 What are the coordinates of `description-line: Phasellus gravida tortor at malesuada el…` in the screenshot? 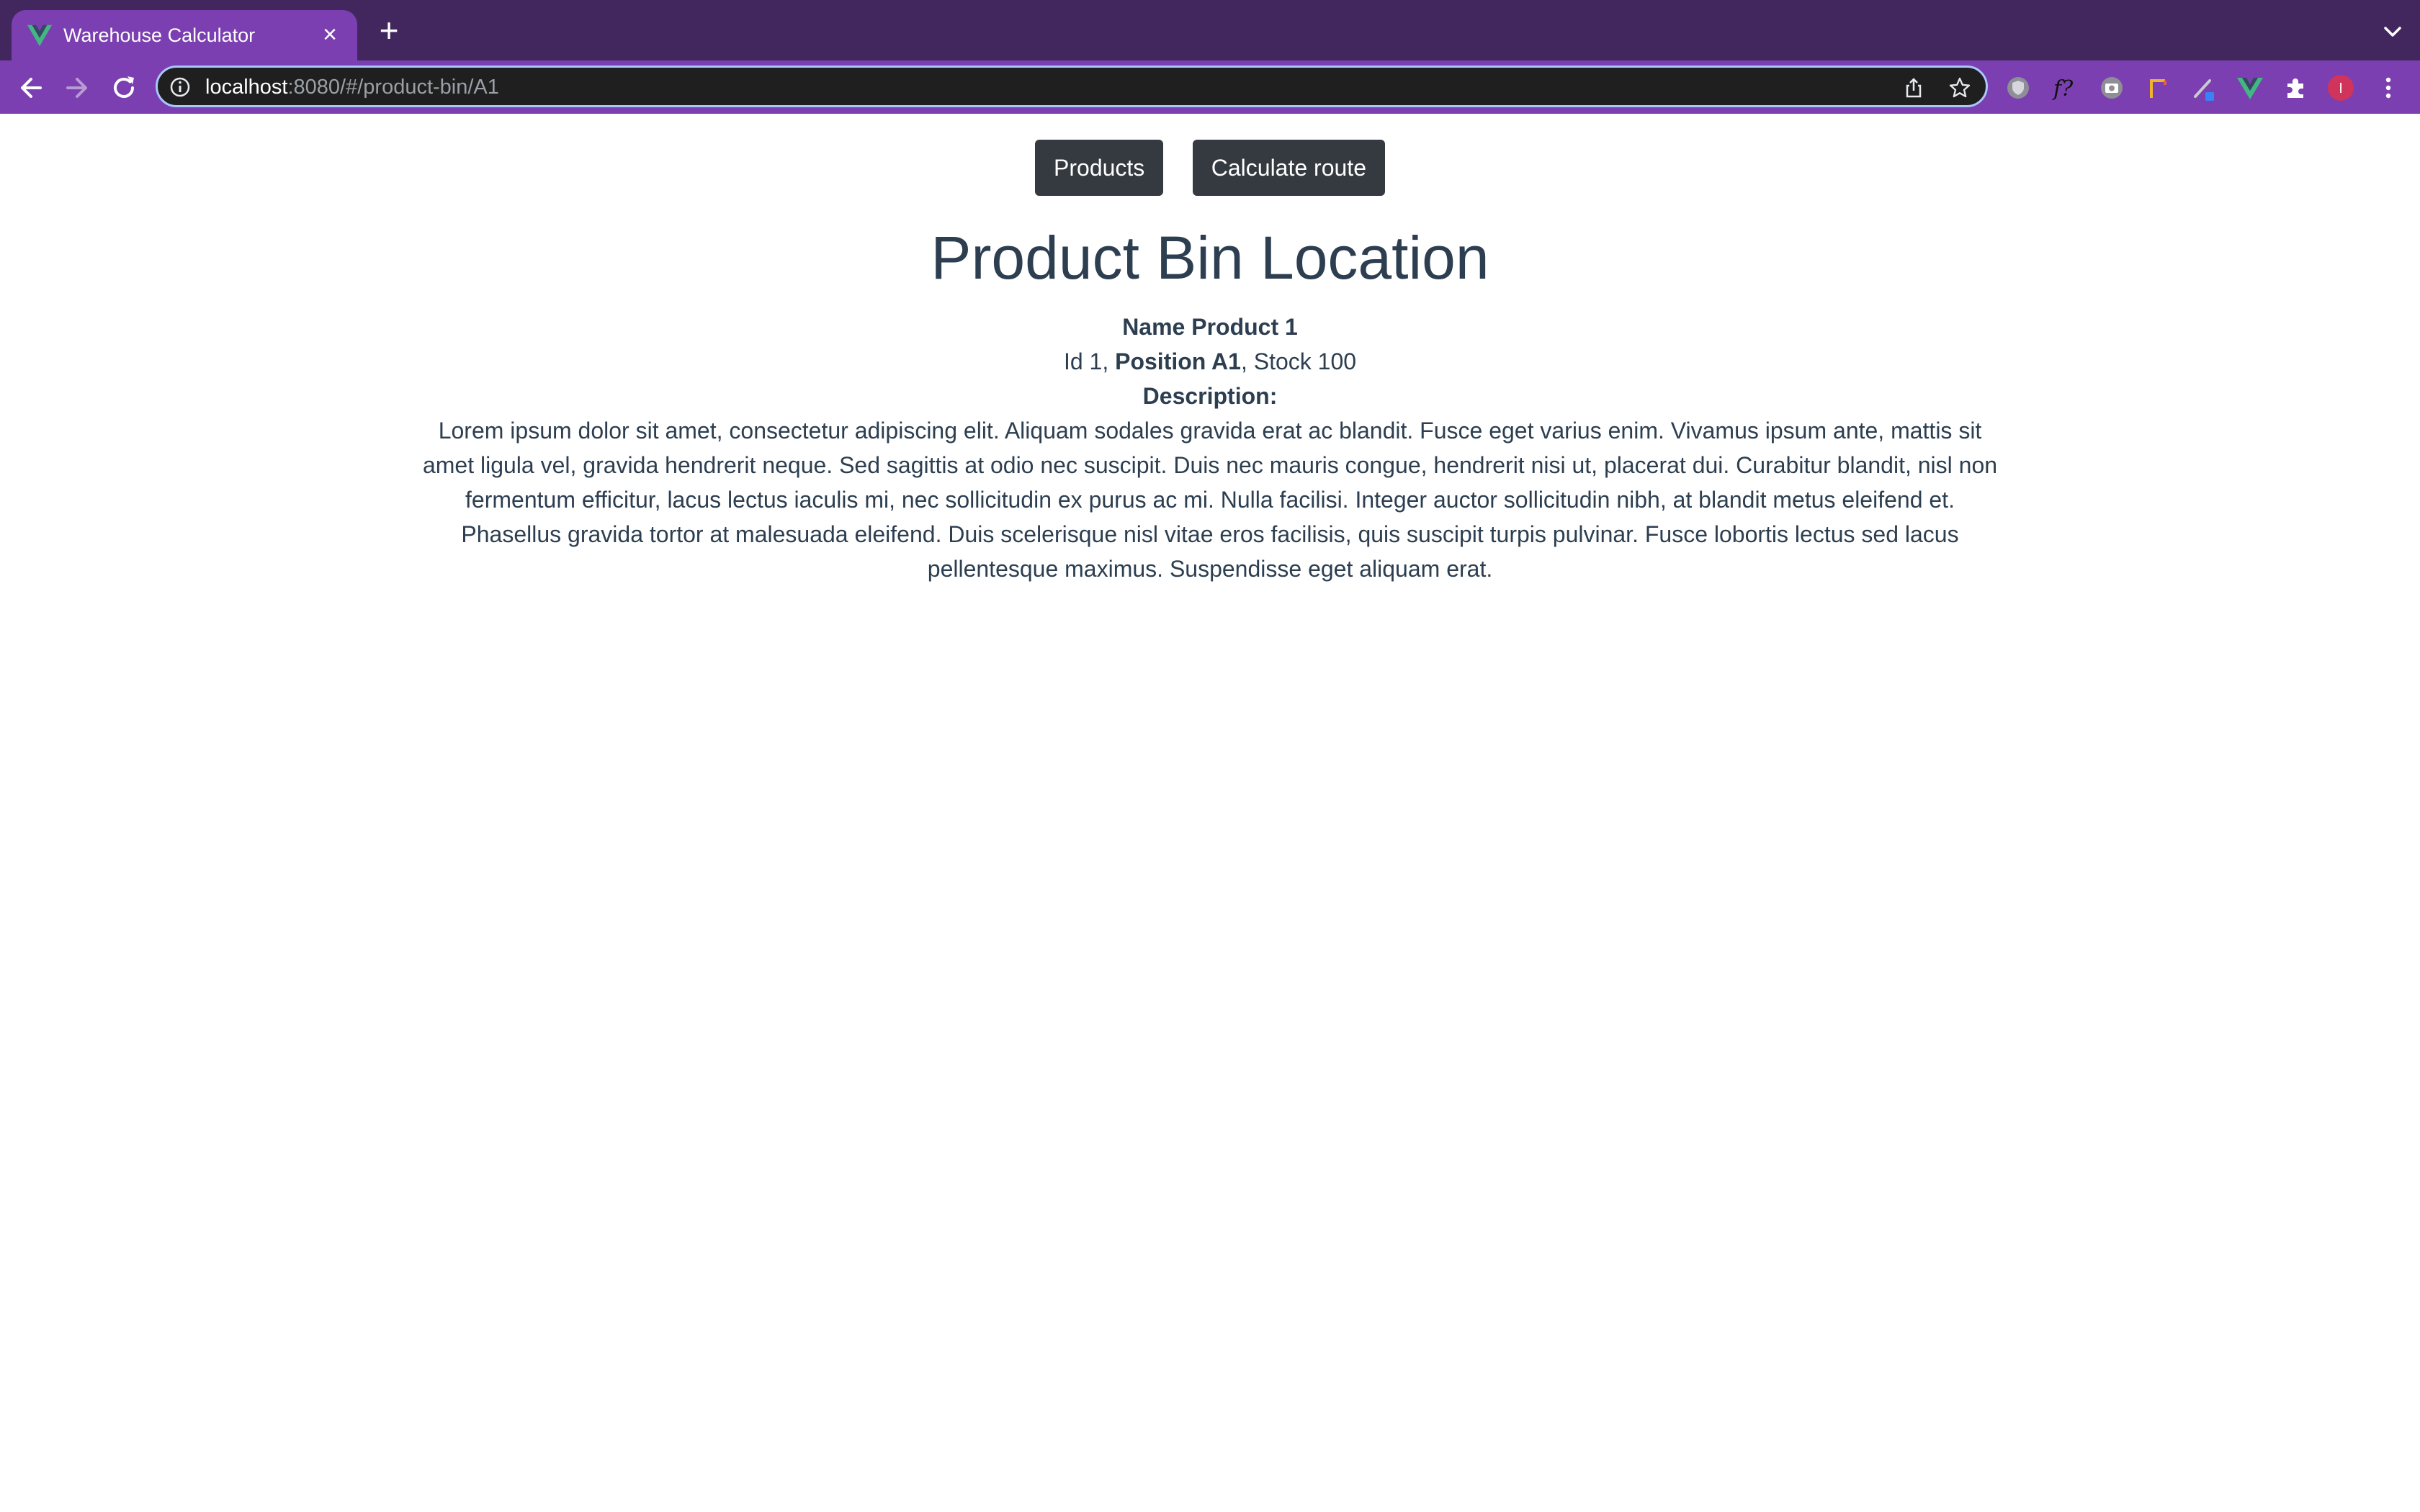 It's located at (1210, 534).